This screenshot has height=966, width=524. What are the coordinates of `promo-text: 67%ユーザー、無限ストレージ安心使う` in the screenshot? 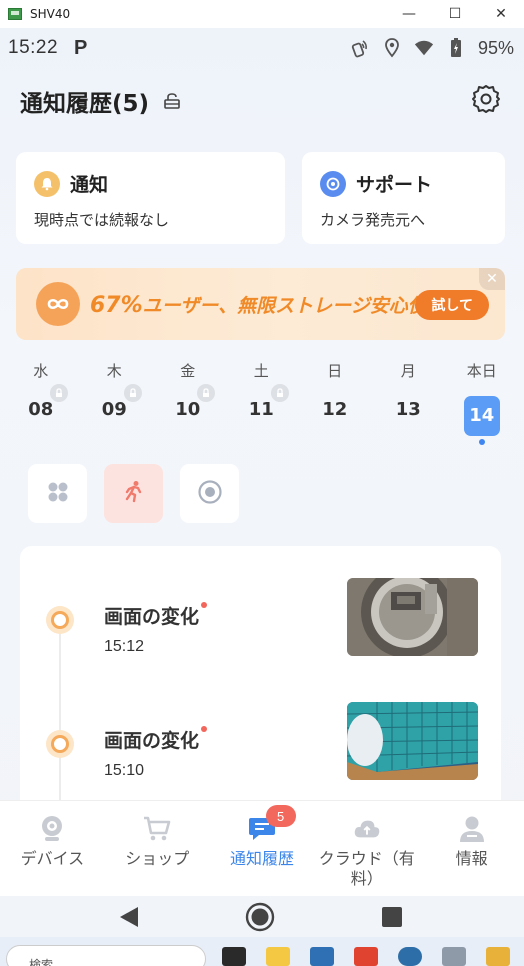 It's located at (268, 304).